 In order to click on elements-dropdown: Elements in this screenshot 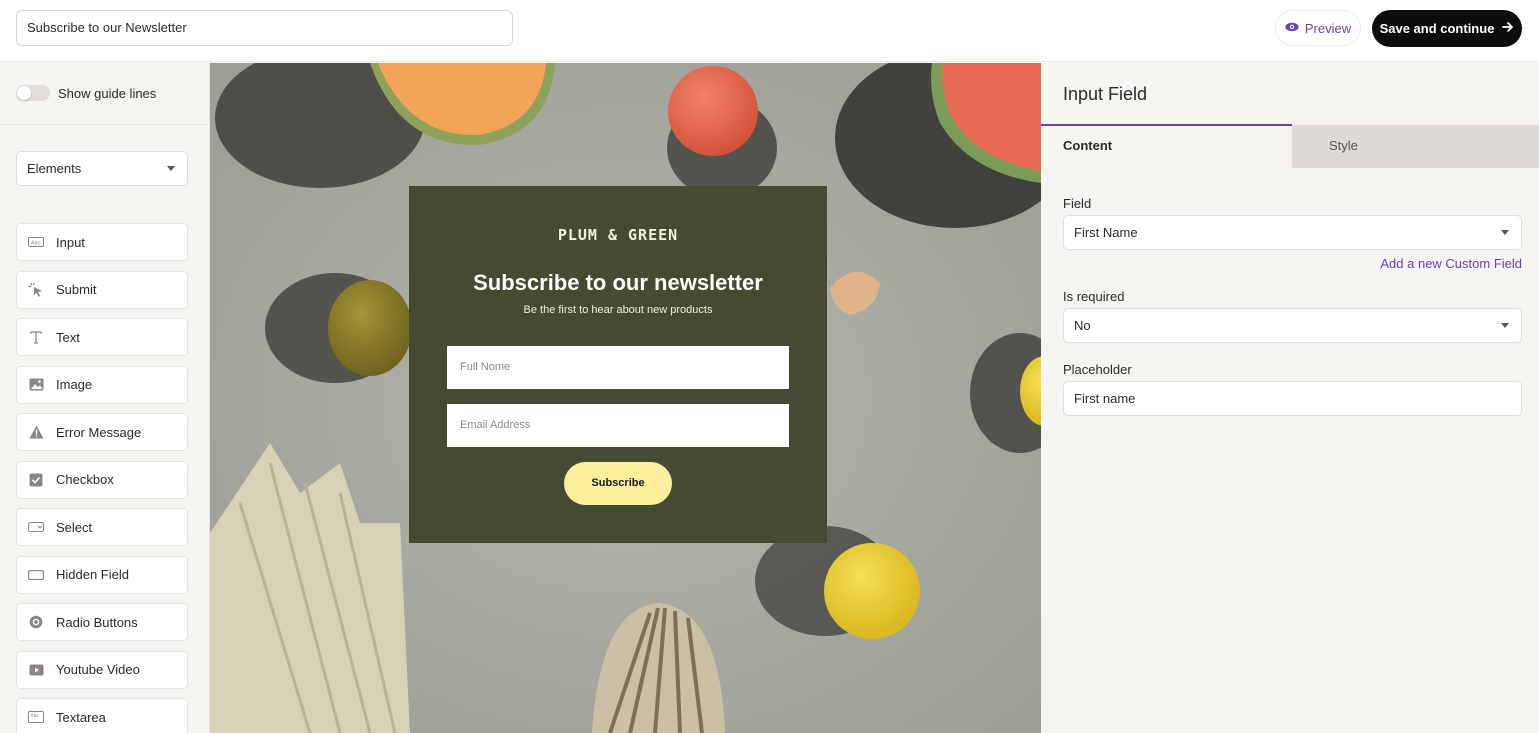, I will do `click(102, 168)`.